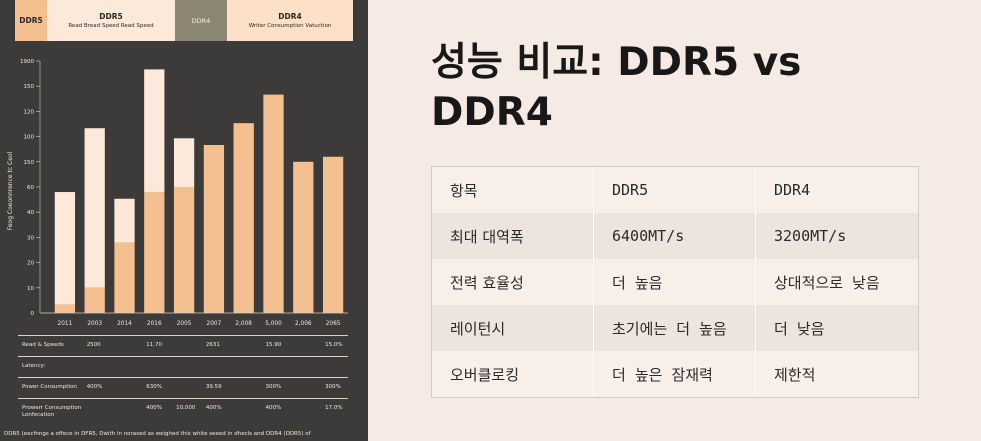 This screenshot has height=441, width=981. What do you see at coordinates (513, 236) in the screenshot?
I see `table-cell: 최대 대역폭` at bounding box center [513, 236].